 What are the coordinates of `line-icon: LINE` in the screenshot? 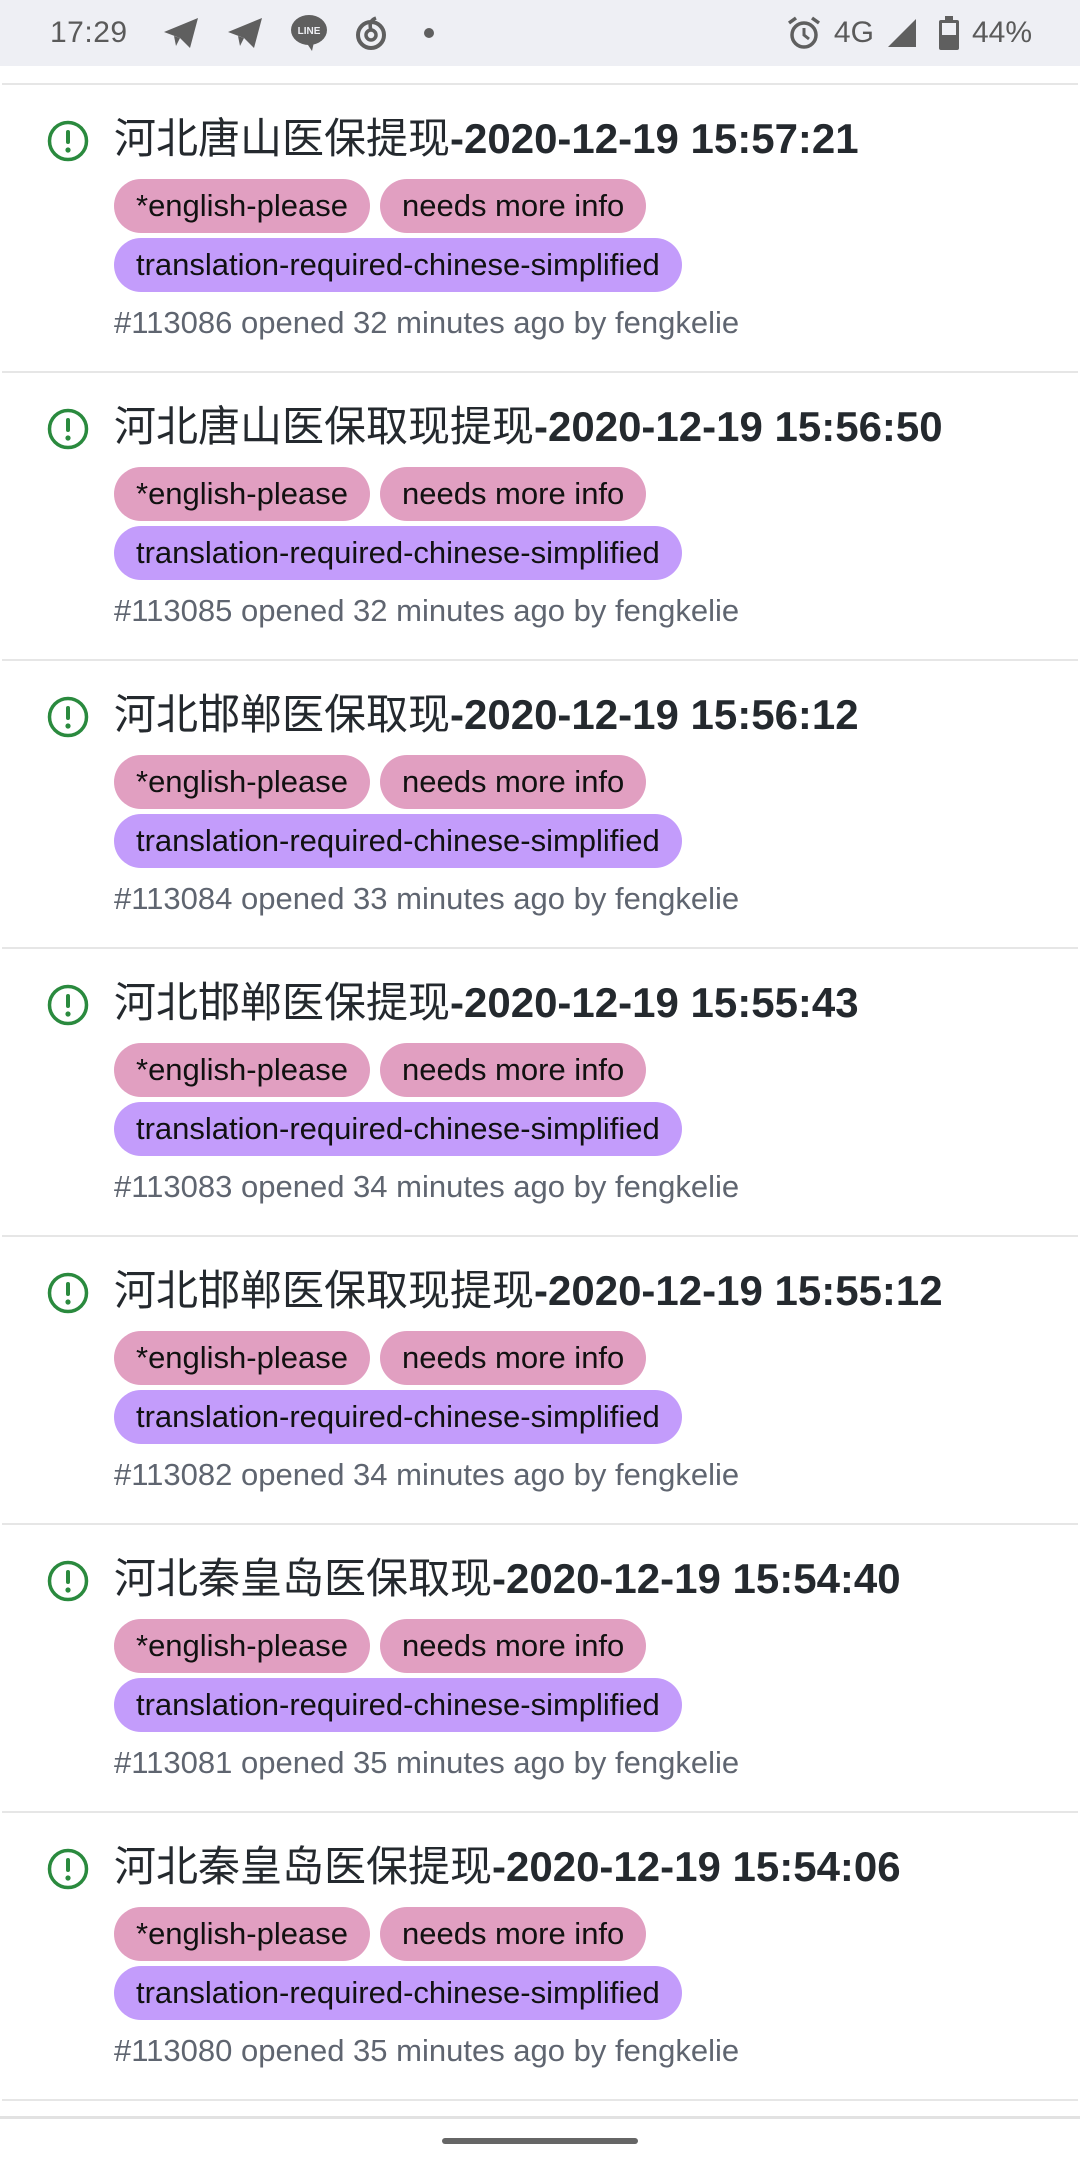 It's located at (309, 33).